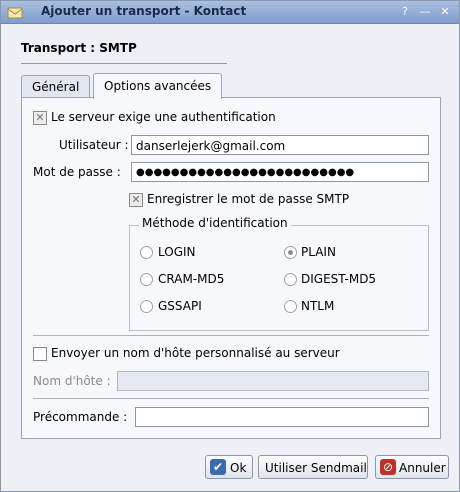  Describe the element at coordinates (79, 48) in the screenshot. I see `transport-type-heading: Transport : SMTP` at that location.